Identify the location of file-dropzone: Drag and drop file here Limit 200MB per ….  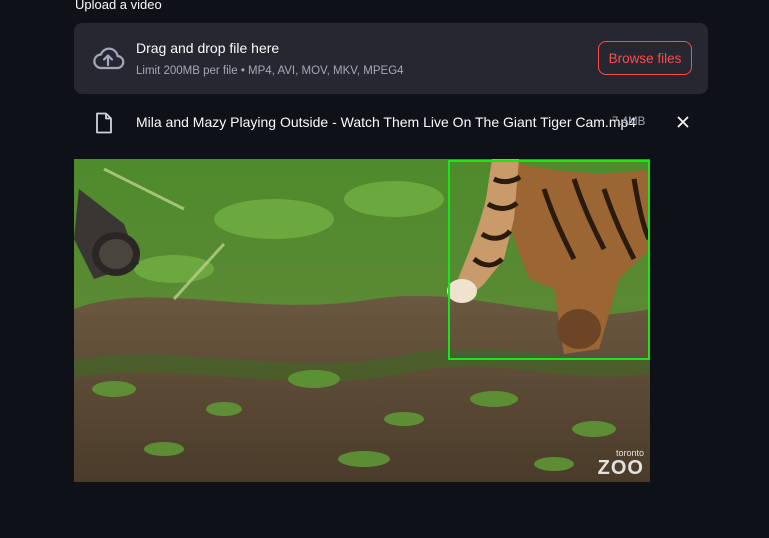
(391, 58).